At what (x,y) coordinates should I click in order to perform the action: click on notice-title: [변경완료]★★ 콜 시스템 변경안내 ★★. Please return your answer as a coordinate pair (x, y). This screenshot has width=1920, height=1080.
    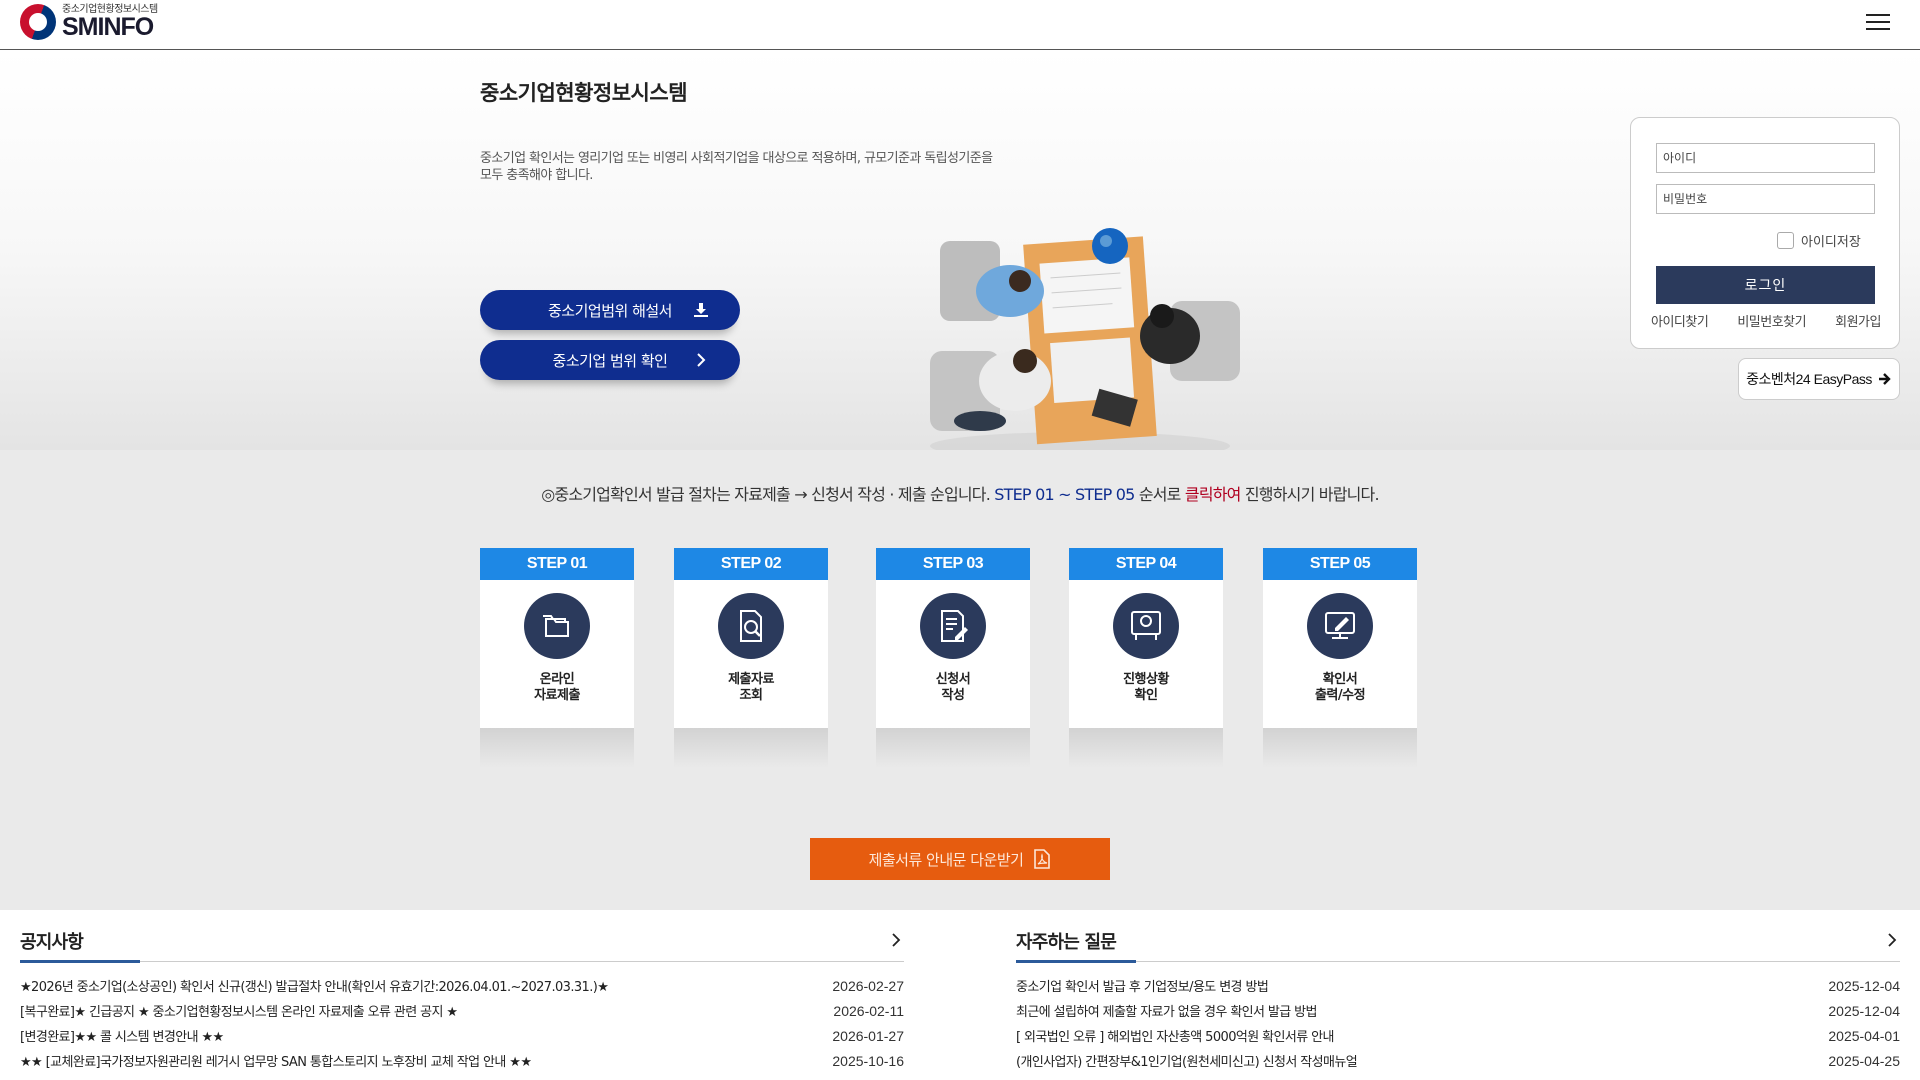
    Looking at the image, I should click on (122, 1037).